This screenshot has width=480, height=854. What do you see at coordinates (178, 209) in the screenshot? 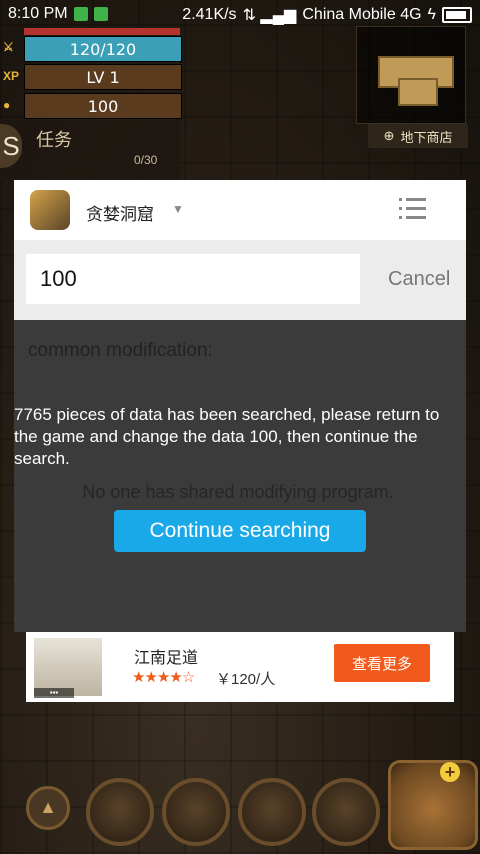
I see `caret-down-icon: ▼` at bounding box center [178, 209].